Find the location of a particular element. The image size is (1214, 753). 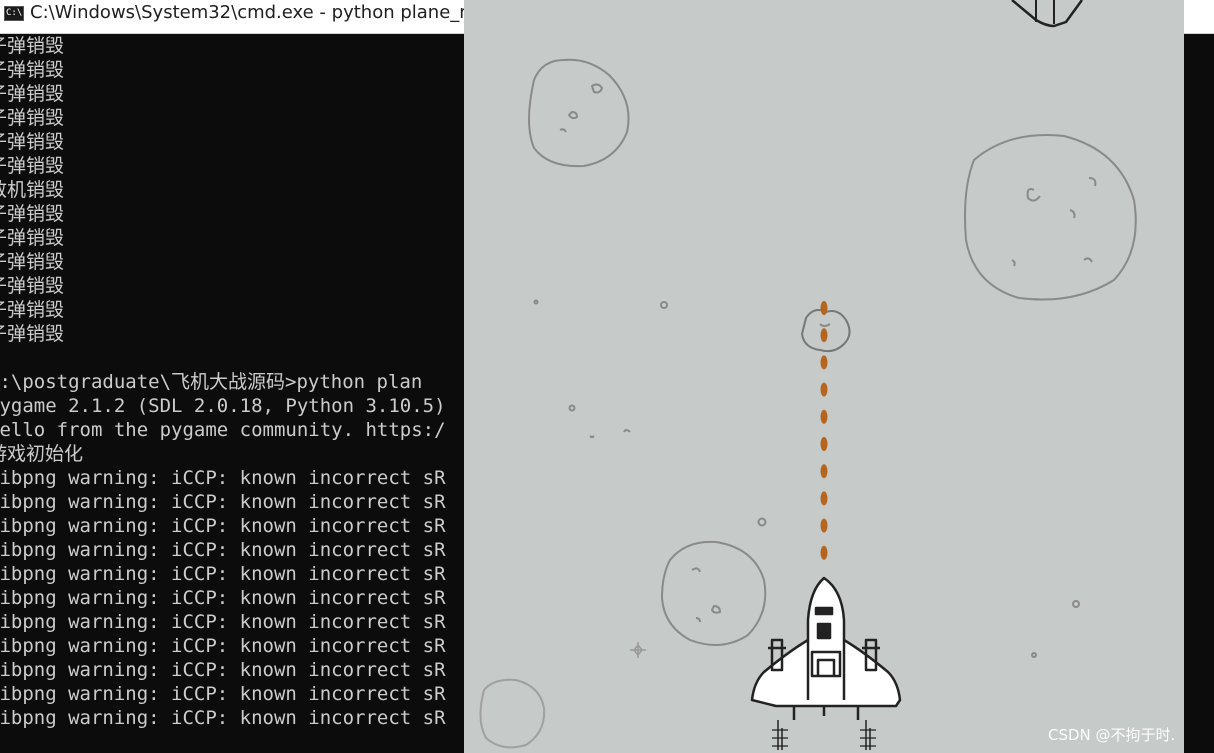

asteroid-medium is located at coordinates (714, 593).